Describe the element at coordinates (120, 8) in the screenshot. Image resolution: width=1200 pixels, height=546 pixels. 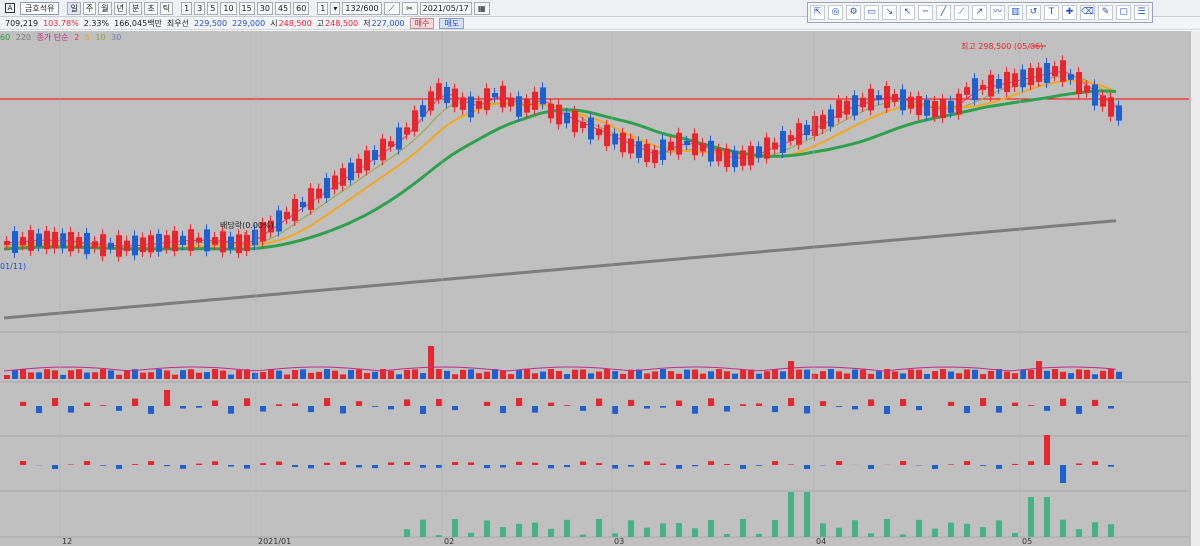
I see `period-yearly-button: 년` at that location.